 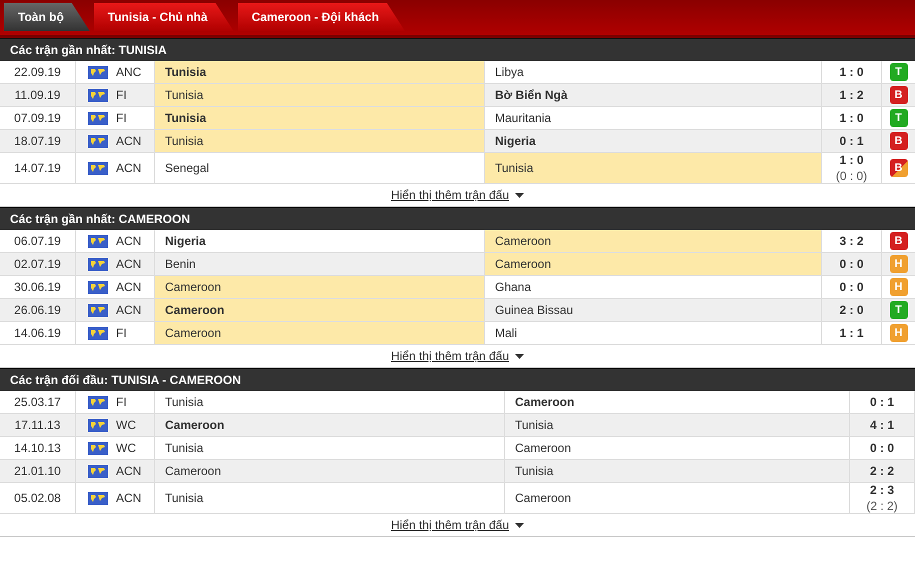 What do you see at coordinates (882, 471) in the screenshot?
I see `score: 2` at bounding box center [882, 471].